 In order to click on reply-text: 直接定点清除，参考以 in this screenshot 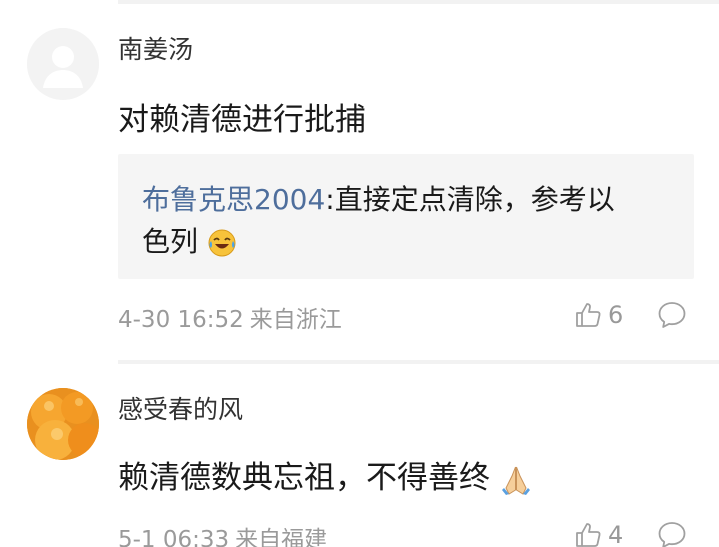, I will do `click(474, 199)`.